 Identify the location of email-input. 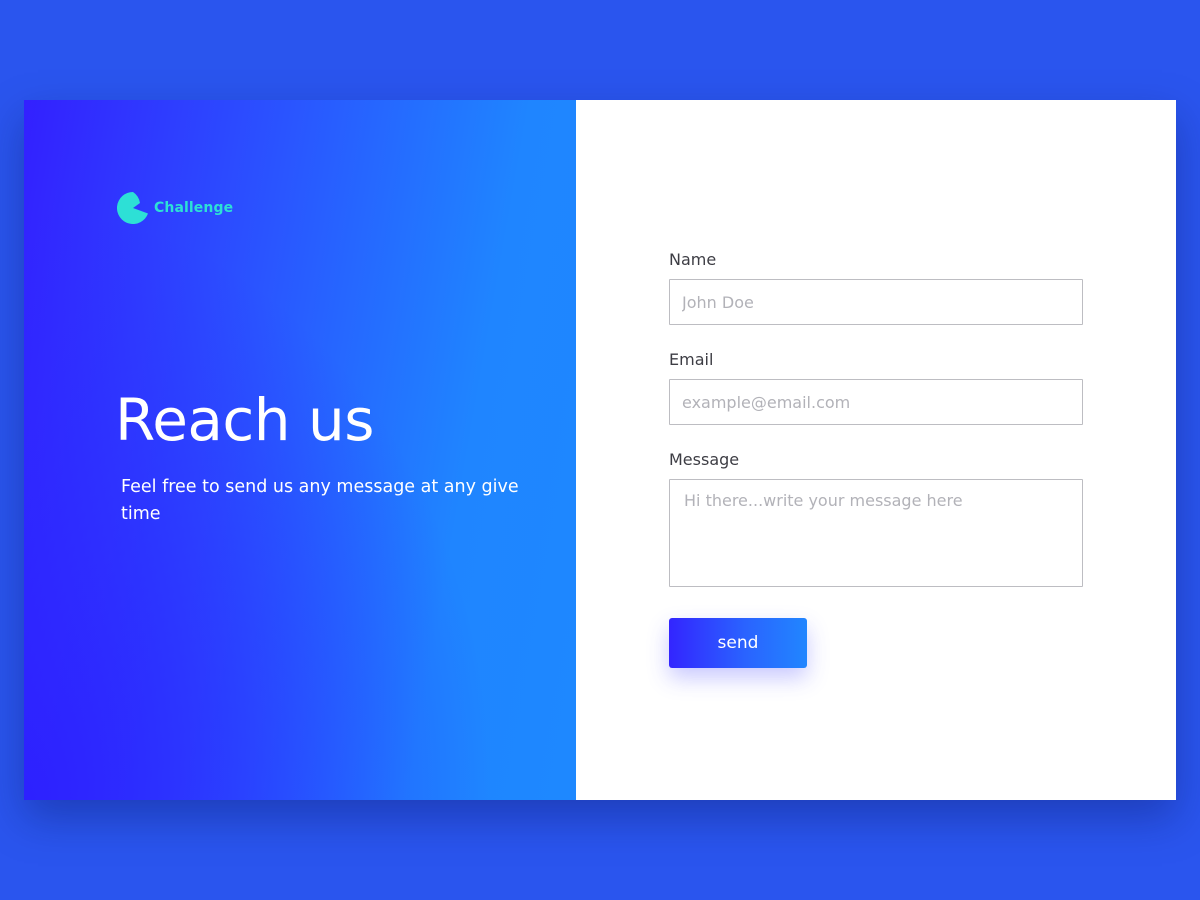
(876, 402).